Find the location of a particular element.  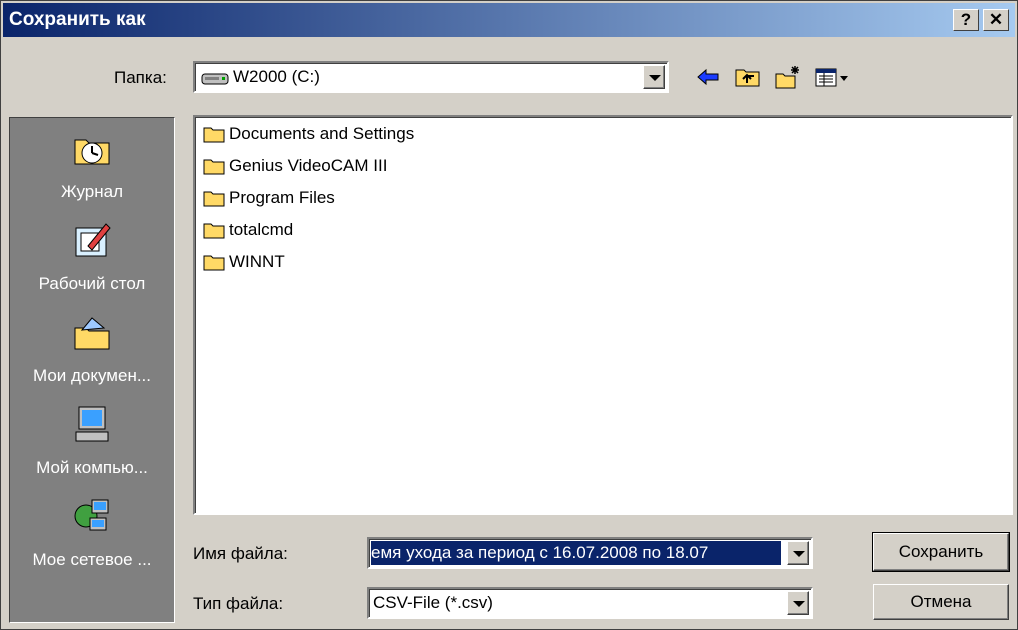

filename-dropdown-button is located at coordinates (798, 553).